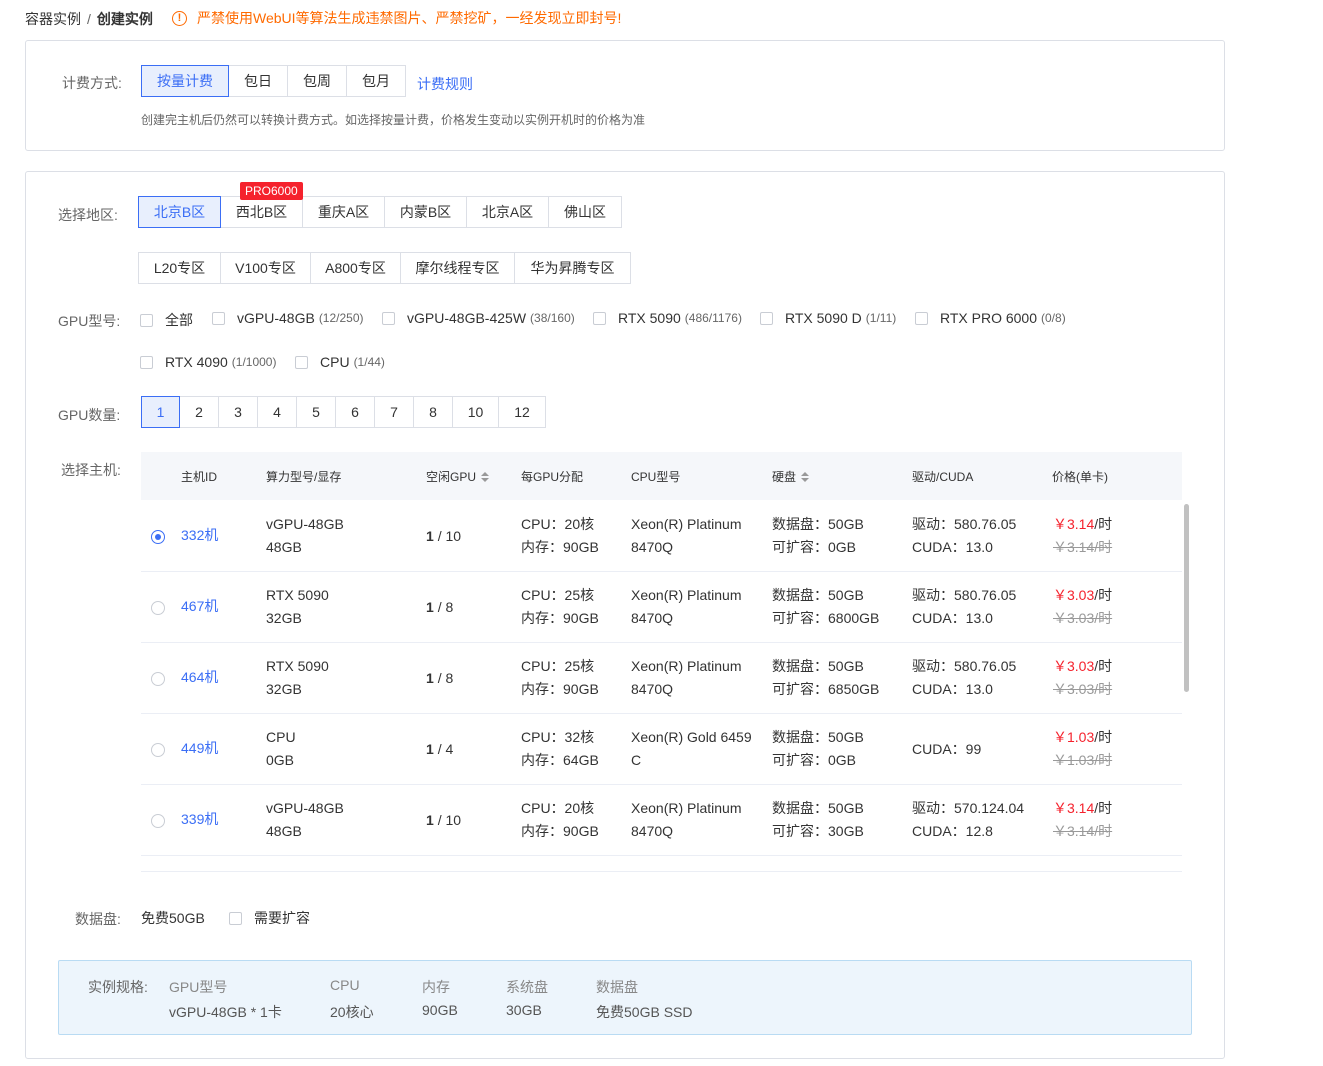 The height and width of the screenshot is (1066, 1323). I want to click on gpu-count-option-7: 7, so click(394, 412).